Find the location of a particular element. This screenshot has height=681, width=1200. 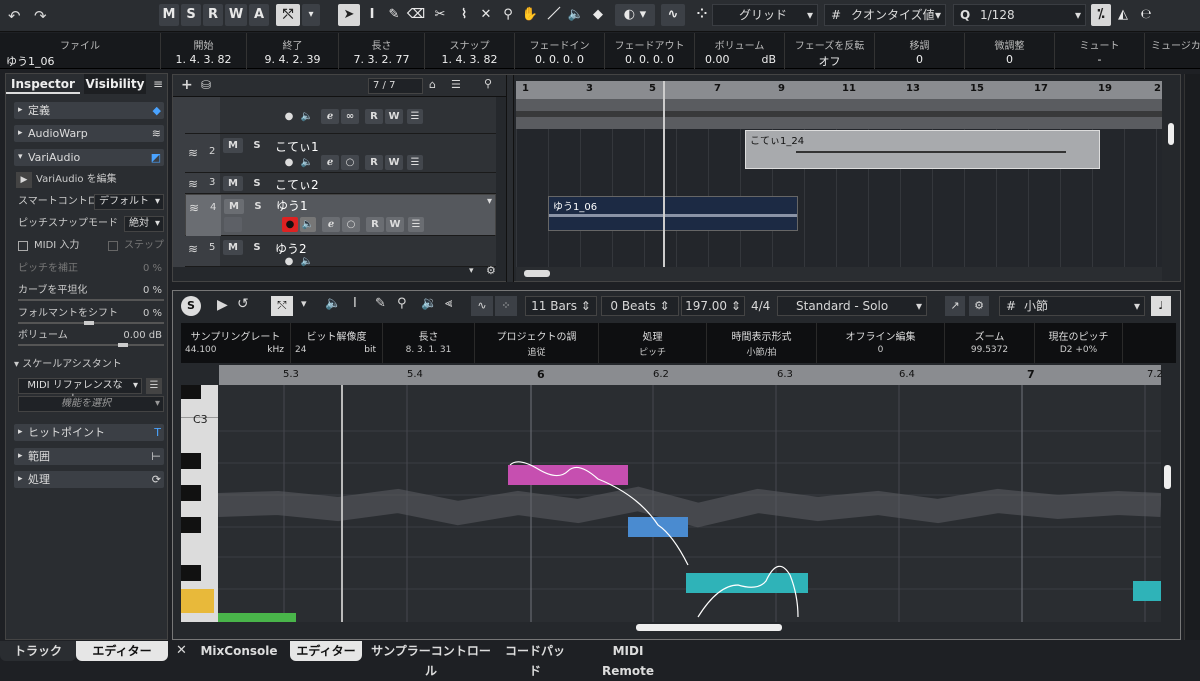

add-folder-icon: ⛁ is located at coordinates (206, 85).